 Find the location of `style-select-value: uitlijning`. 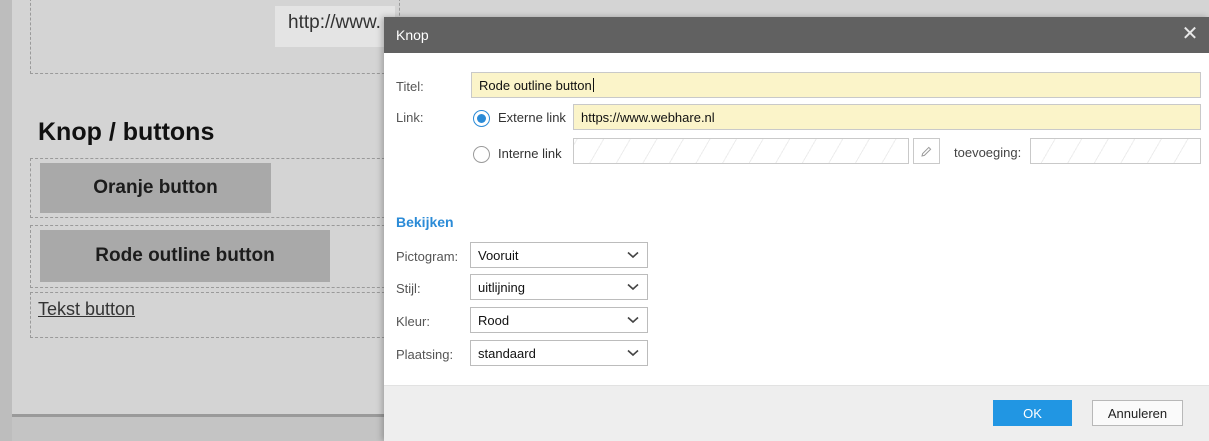

style-select-value: uitlijning is located at coordinates (501, 287).